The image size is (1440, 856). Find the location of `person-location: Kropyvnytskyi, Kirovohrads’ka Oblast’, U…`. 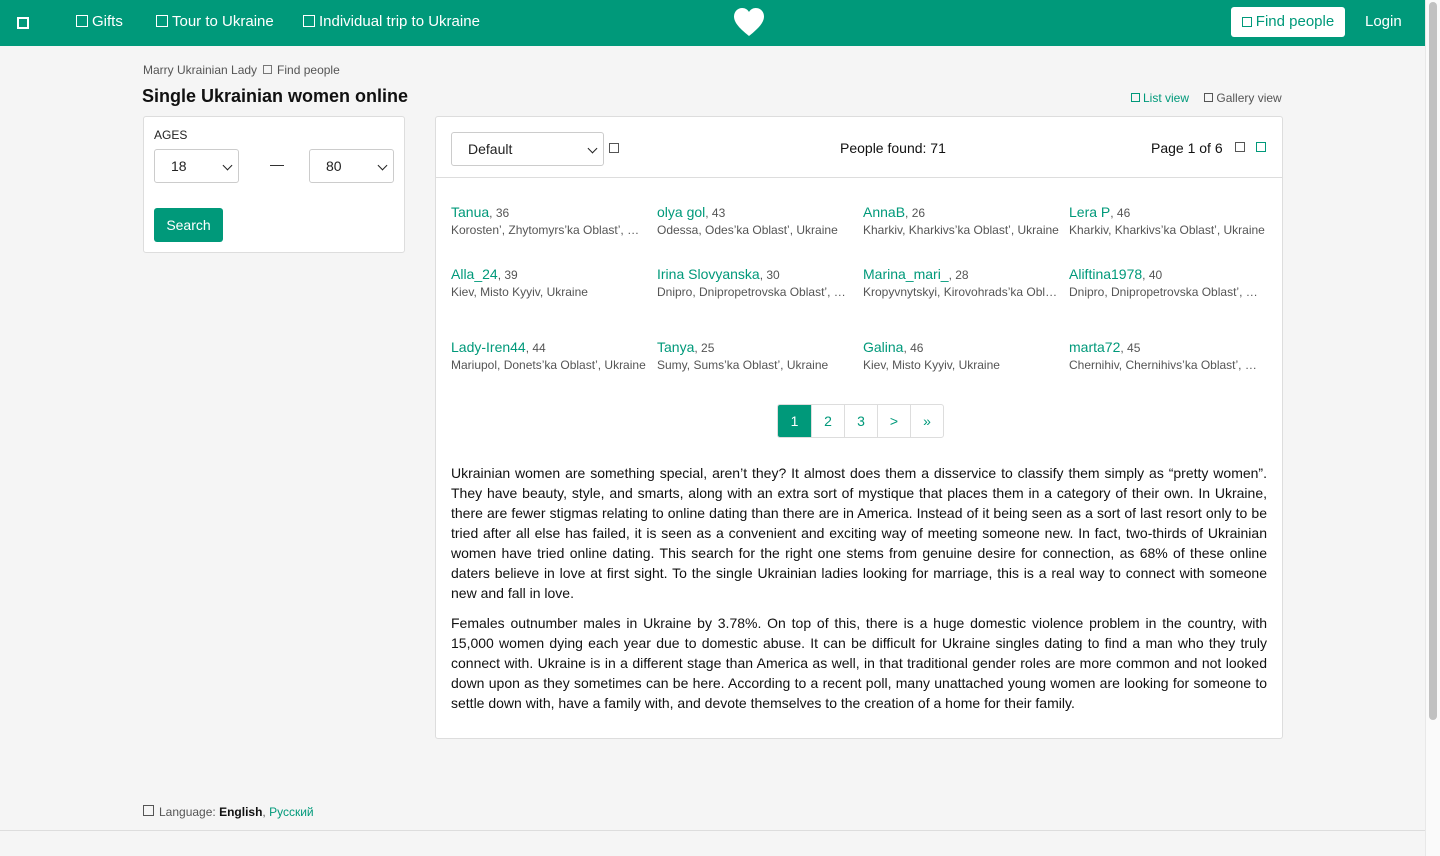

person-location: Kropyvnytskyi, Kirovohrads’ka Oblast’, U… is located at coordinates (961, 292).